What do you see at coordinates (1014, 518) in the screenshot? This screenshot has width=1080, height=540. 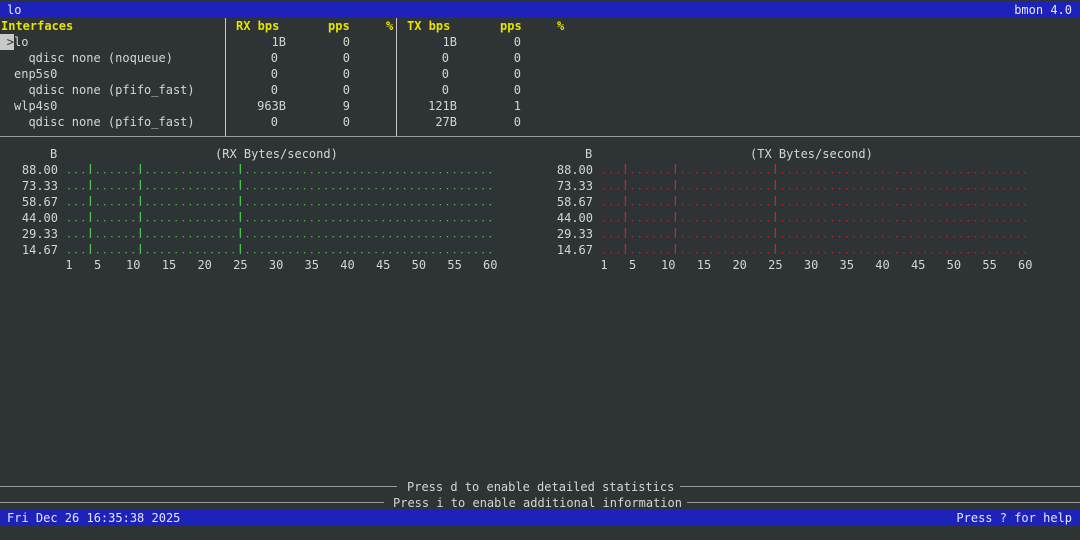 I see `status-help-hint: Press ? for help` at bounding box center [1014, 518].